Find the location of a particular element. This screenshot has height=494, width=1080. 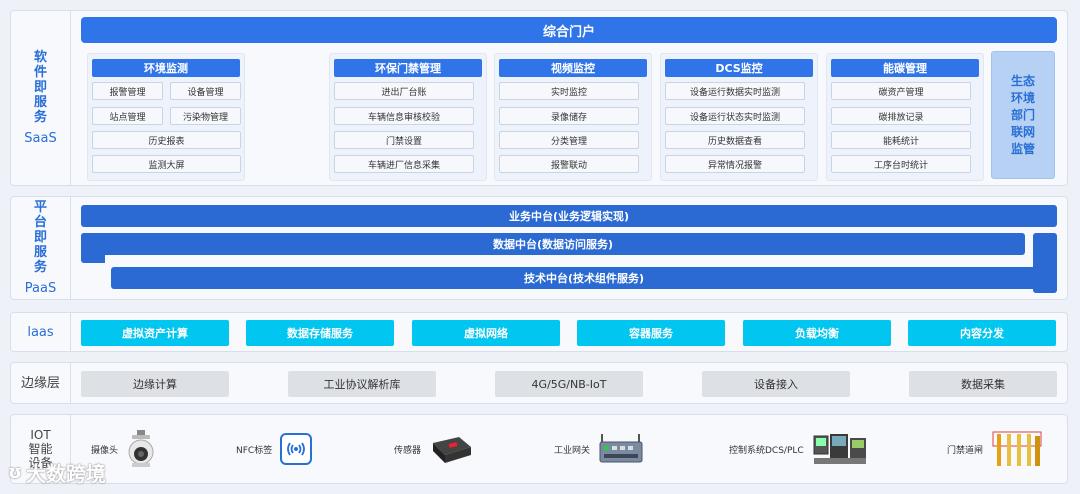

paas-label-char: 平 is located at coordinates (40, 207).